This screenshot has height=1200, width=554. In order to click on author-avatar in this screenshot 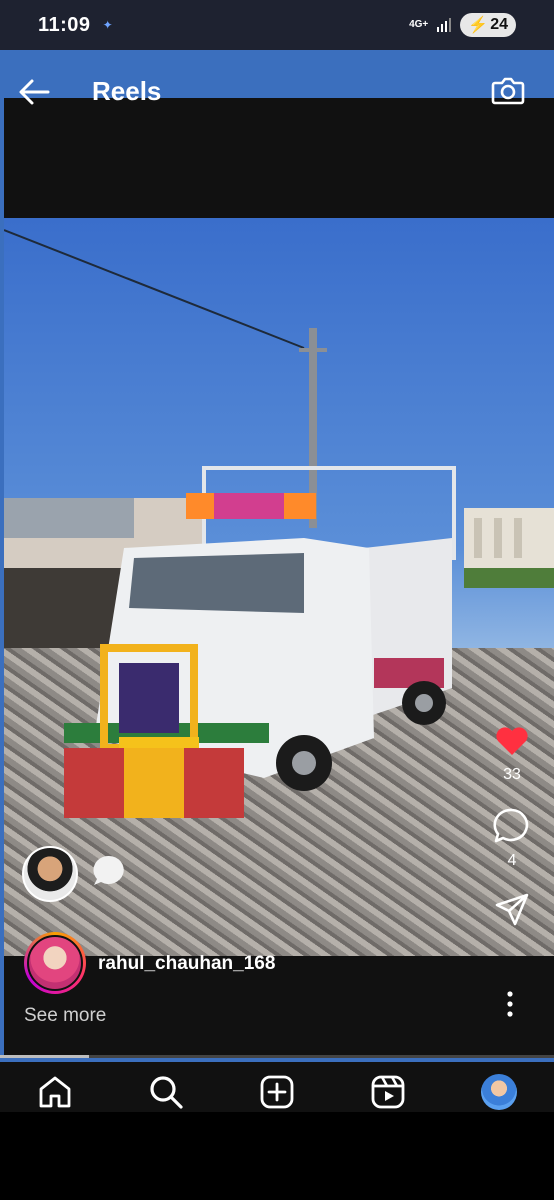, I will do `click(55, 963)`.